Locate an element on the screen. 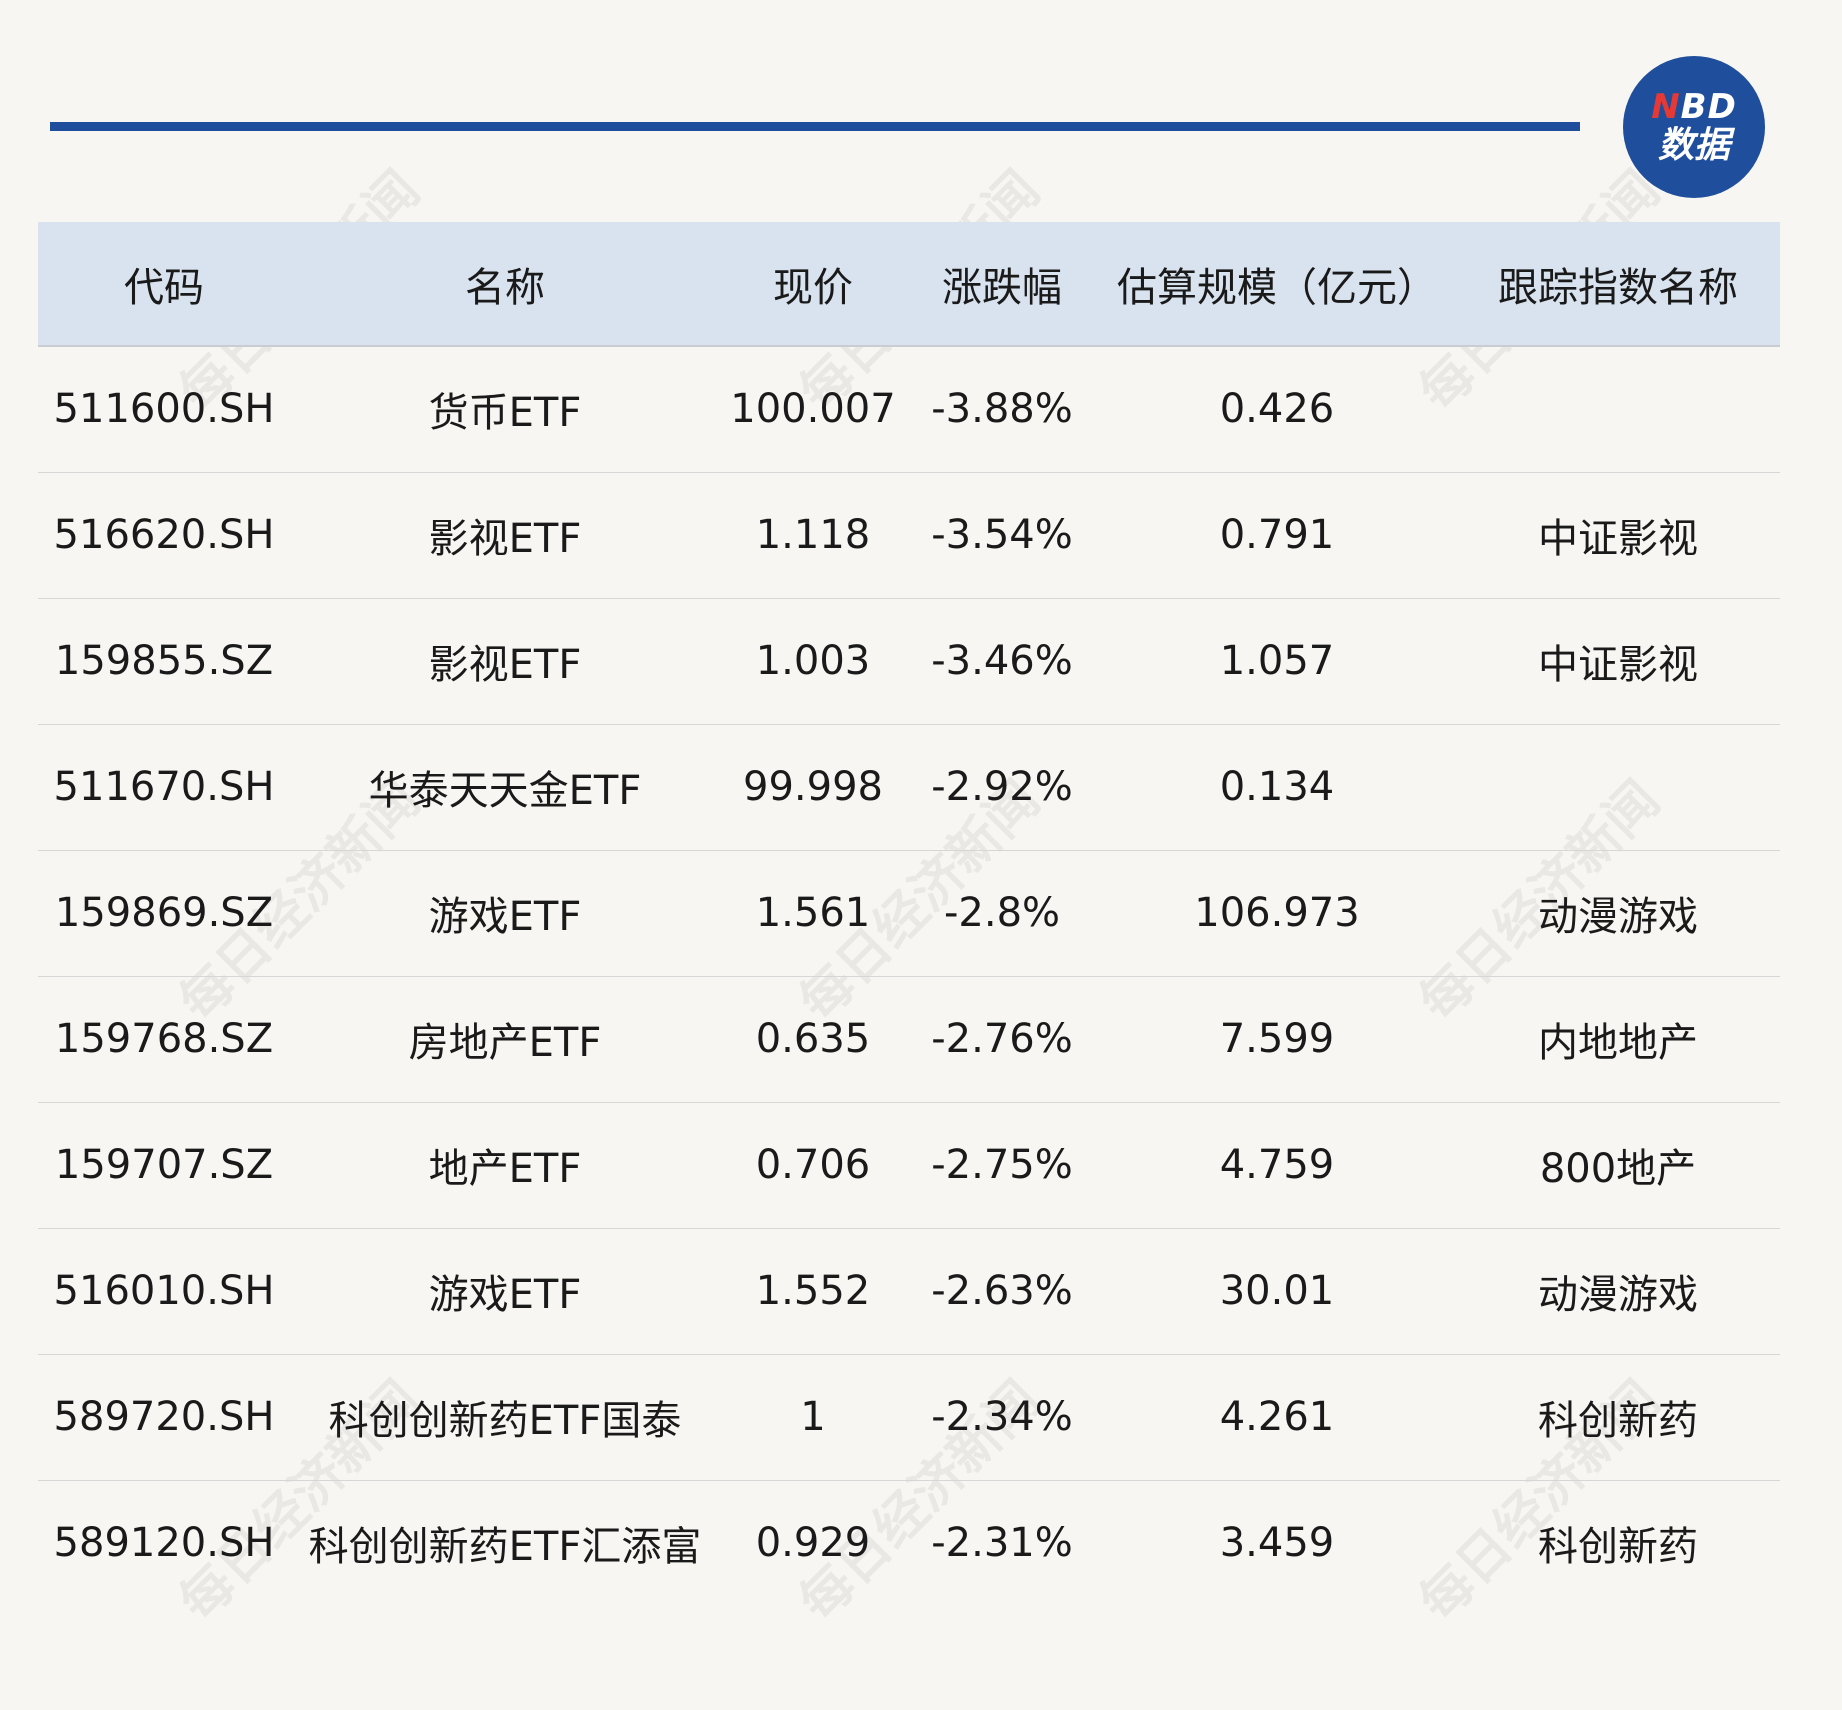 This screenshot has height=1710, width=1842. cell-price: 99.998 is located at coordinates (813, 787).